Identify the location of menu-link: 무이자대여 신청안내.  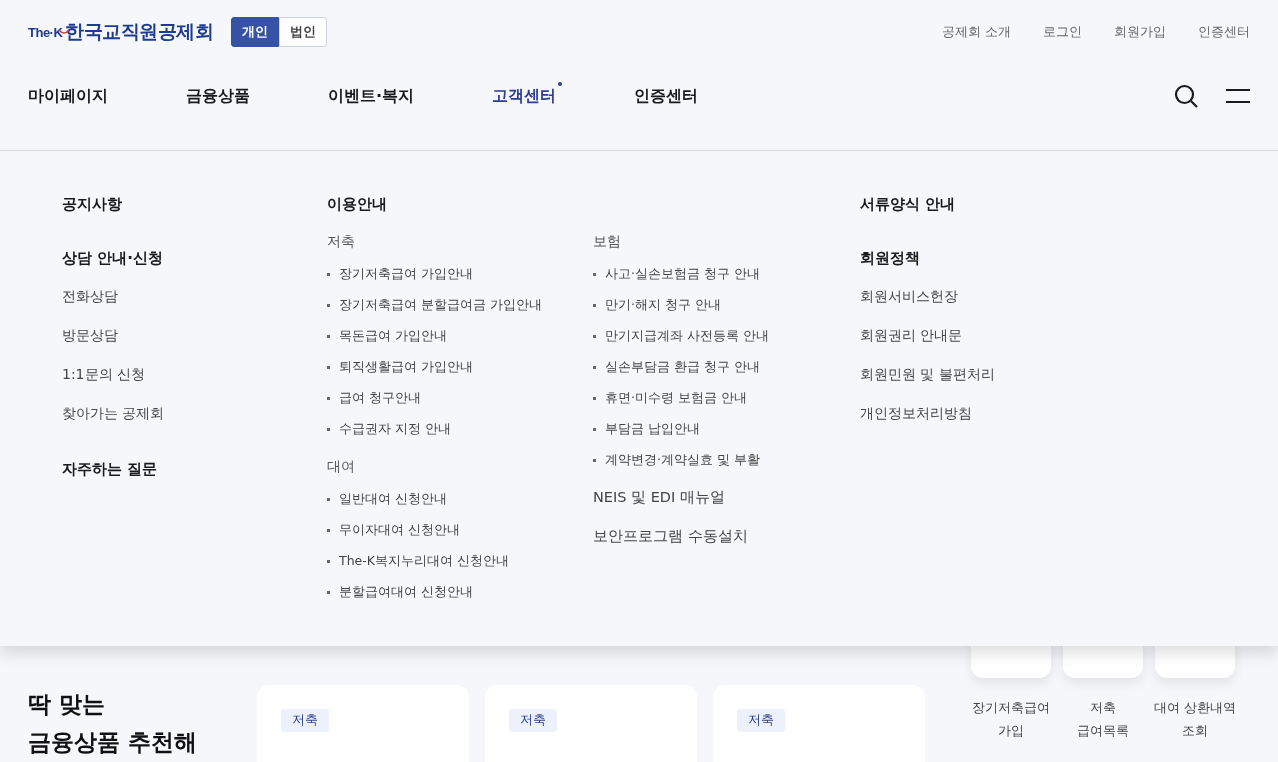
(399, 530).